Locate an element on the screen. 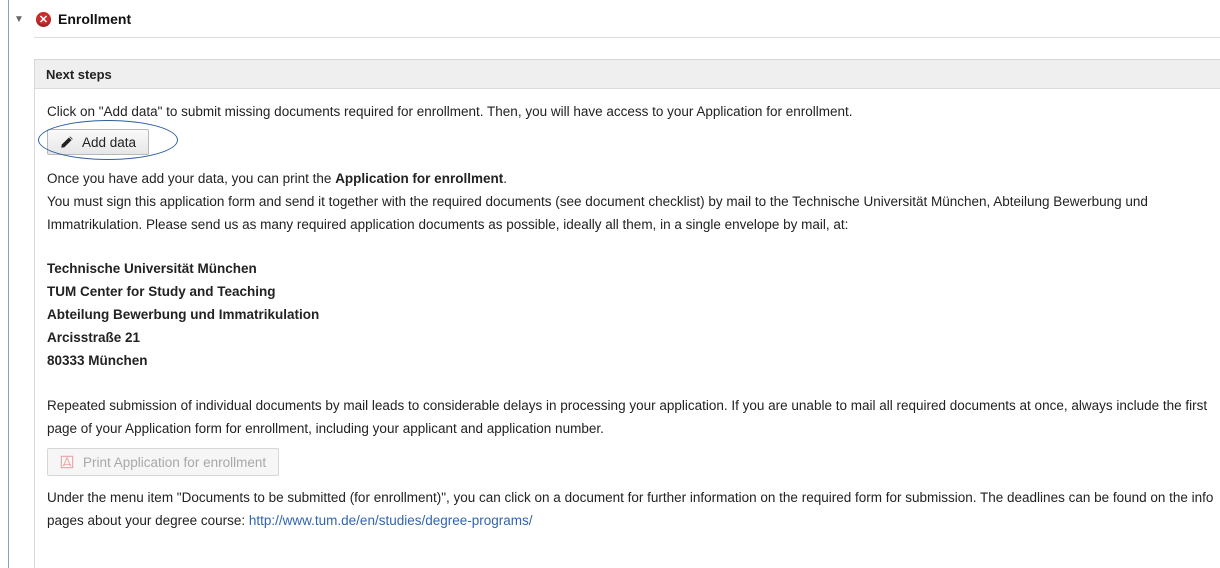 The width and height of the screenshot is (1220, 568). error-icon: ✕ is located at coordinates (43, 19).